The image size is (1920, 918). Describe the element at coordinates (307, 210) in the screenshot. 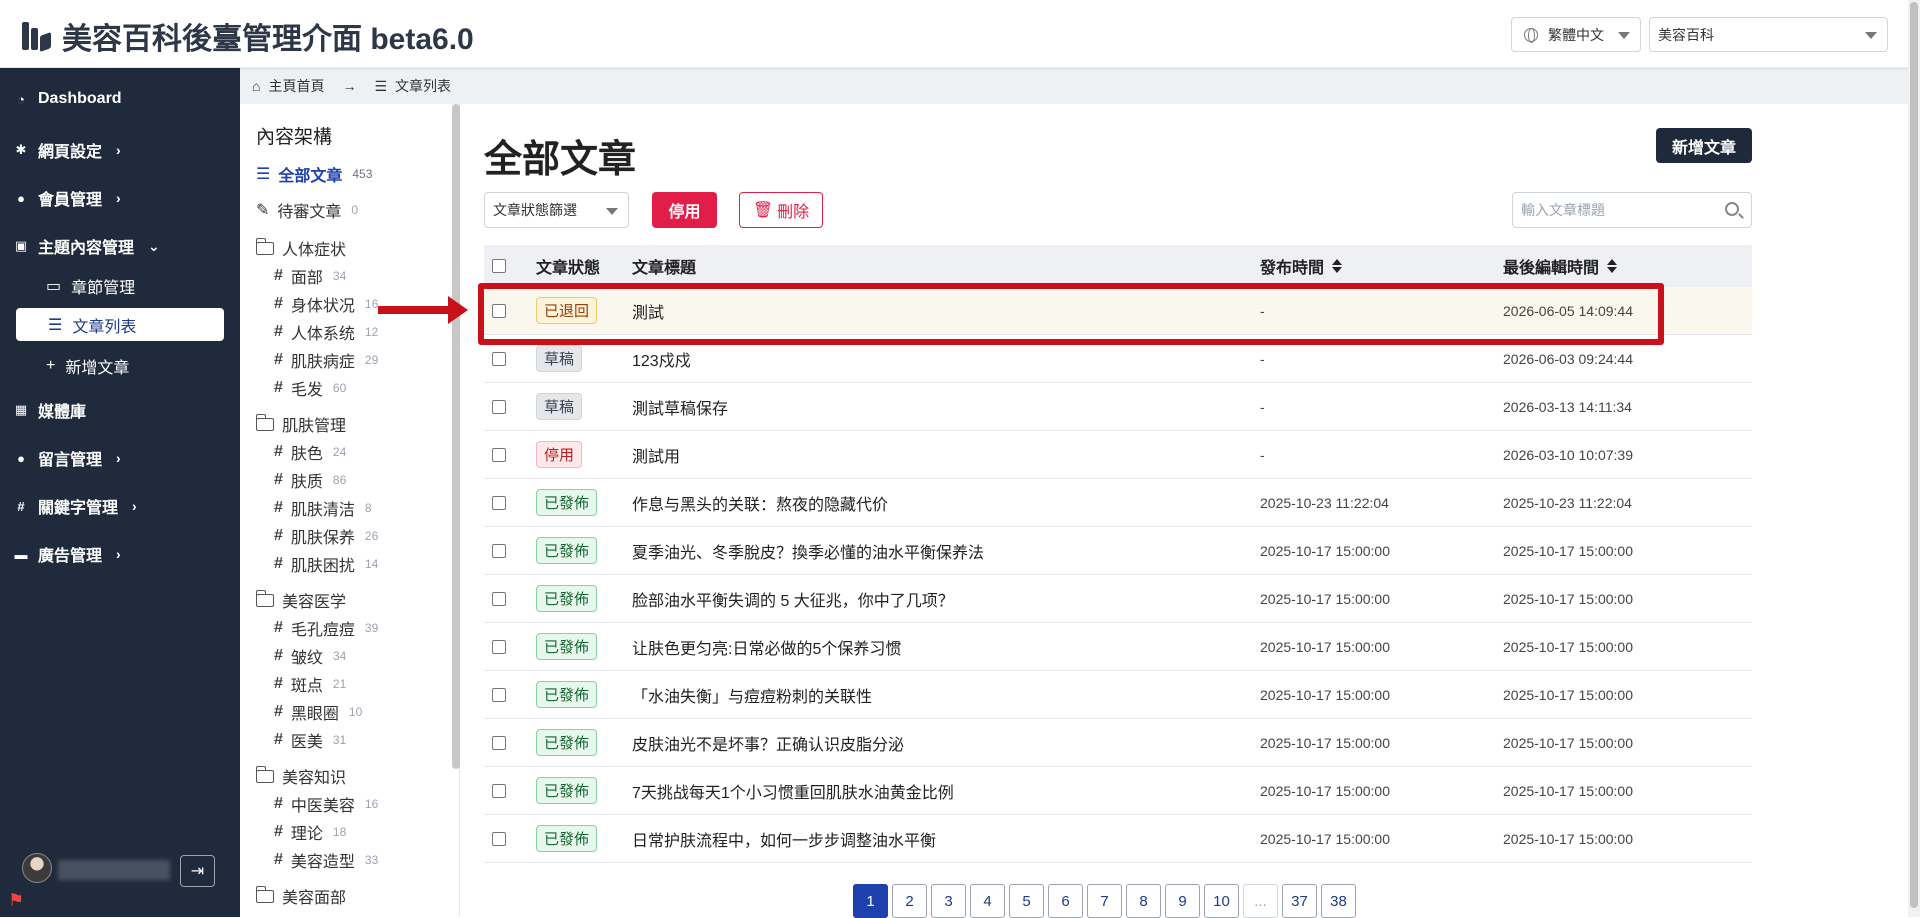

I see `category-pending: ✎ 待審文章 0` at that location.